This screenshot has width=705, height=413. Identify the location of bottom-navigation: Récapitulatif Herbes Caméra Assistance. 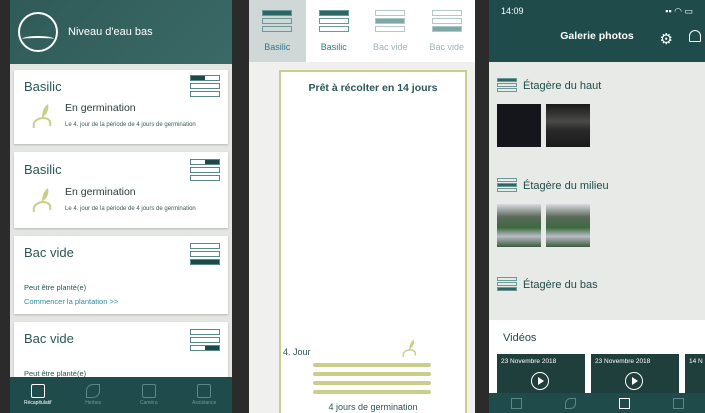
(121, 395).